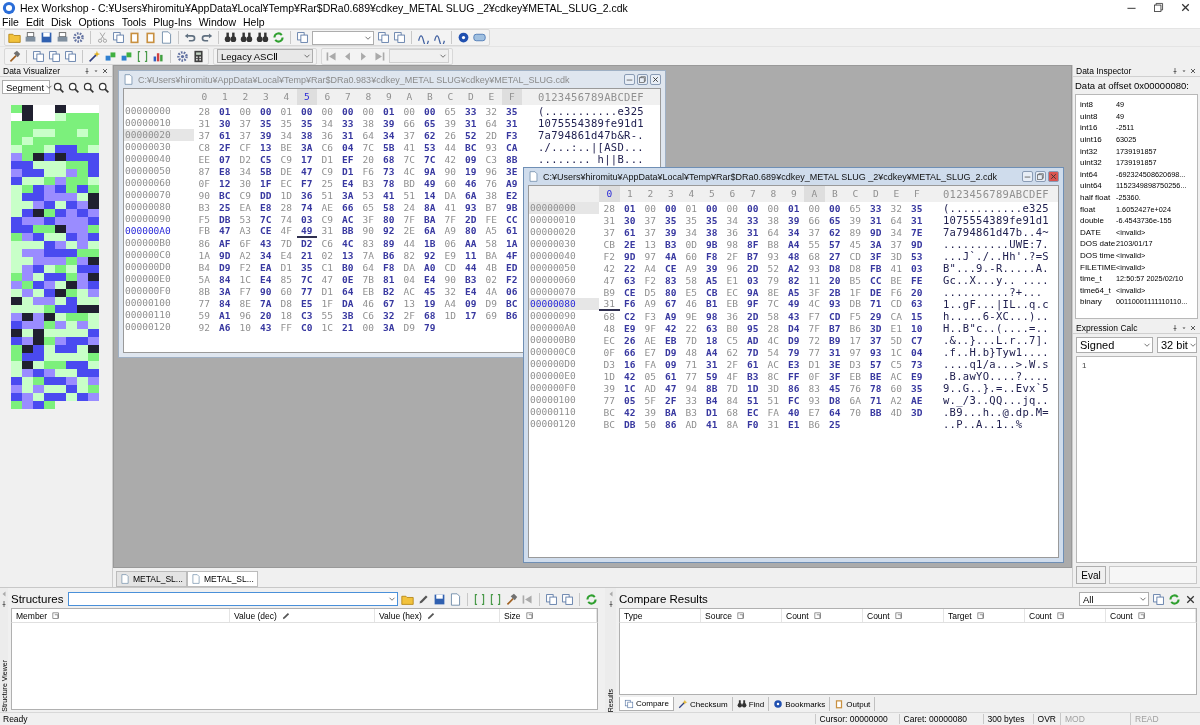 This screenshot has width=1200, height=725. I want to click on blocks-icon, so click(126, 56).